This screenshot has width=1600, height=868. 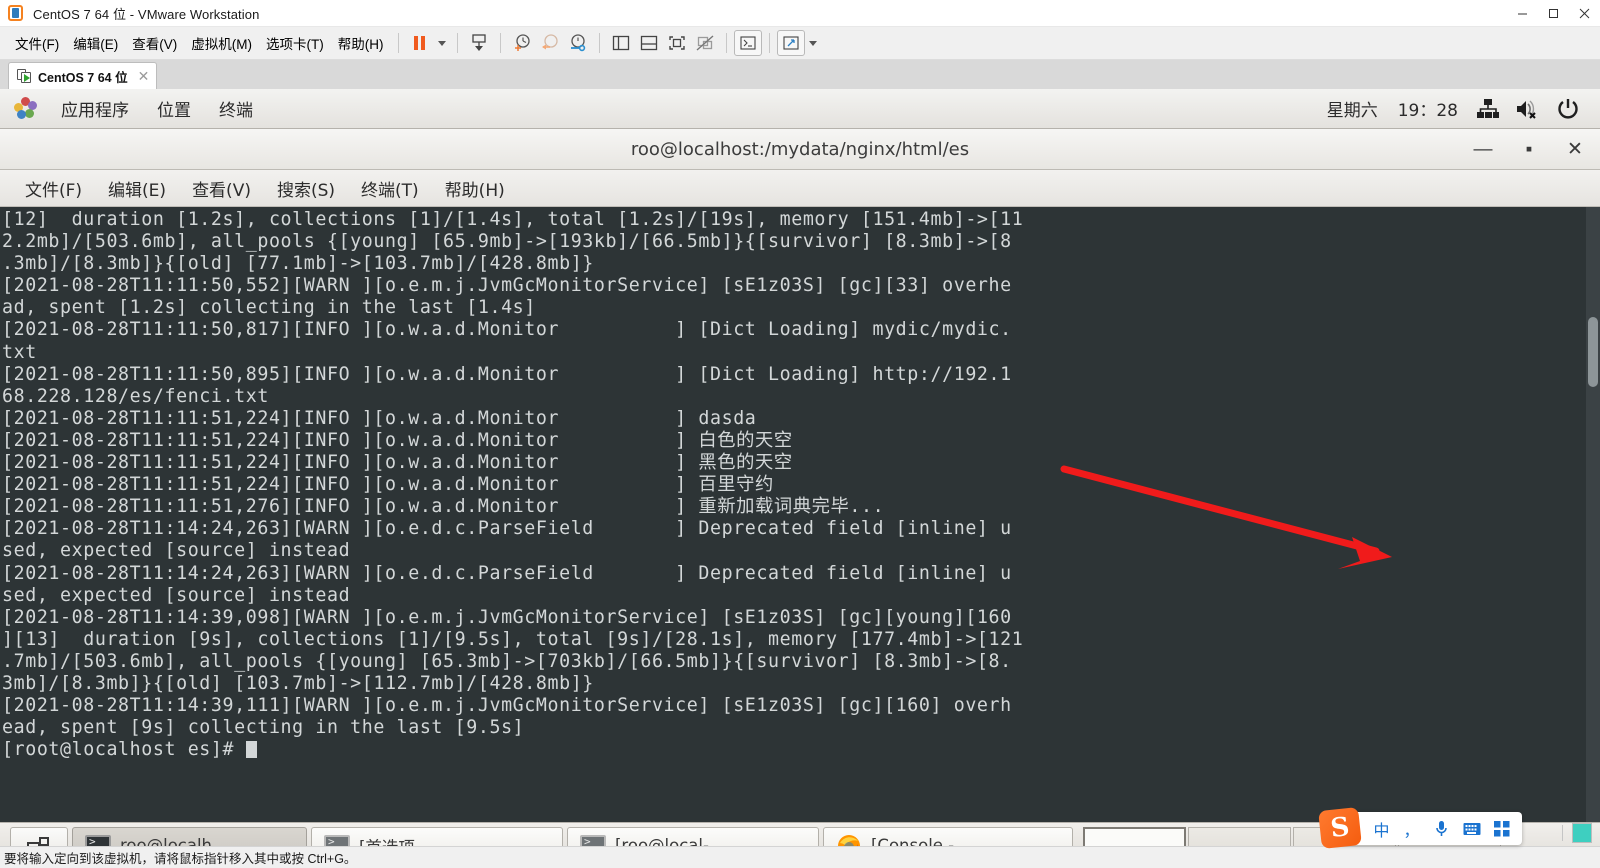 I want to click on menu-applications: 应用程序, so click(x=95, y=108).